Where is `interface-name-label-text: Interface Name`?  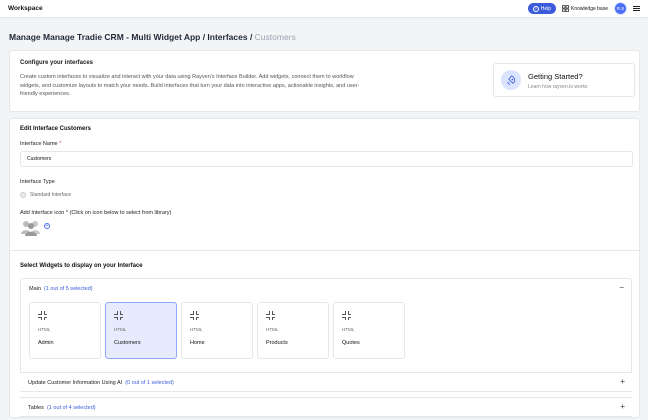 interface-name-label-text: Interface Name is located at coordinates (39, 144).